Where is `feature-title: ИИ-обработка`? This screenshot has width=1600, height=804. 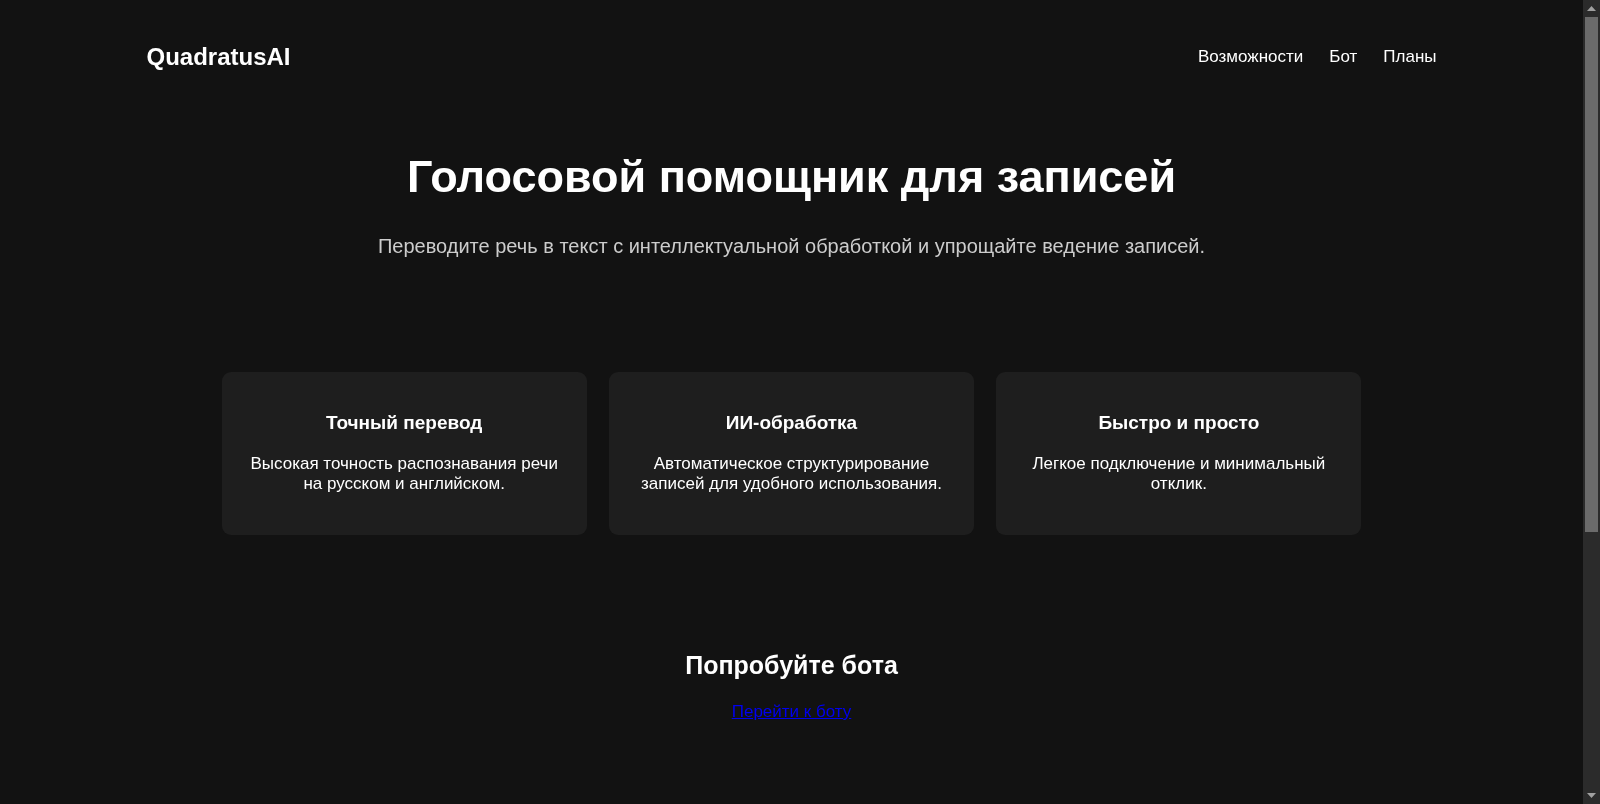
feature-title: ИИ-обработка is located at coordinates (791, 423).